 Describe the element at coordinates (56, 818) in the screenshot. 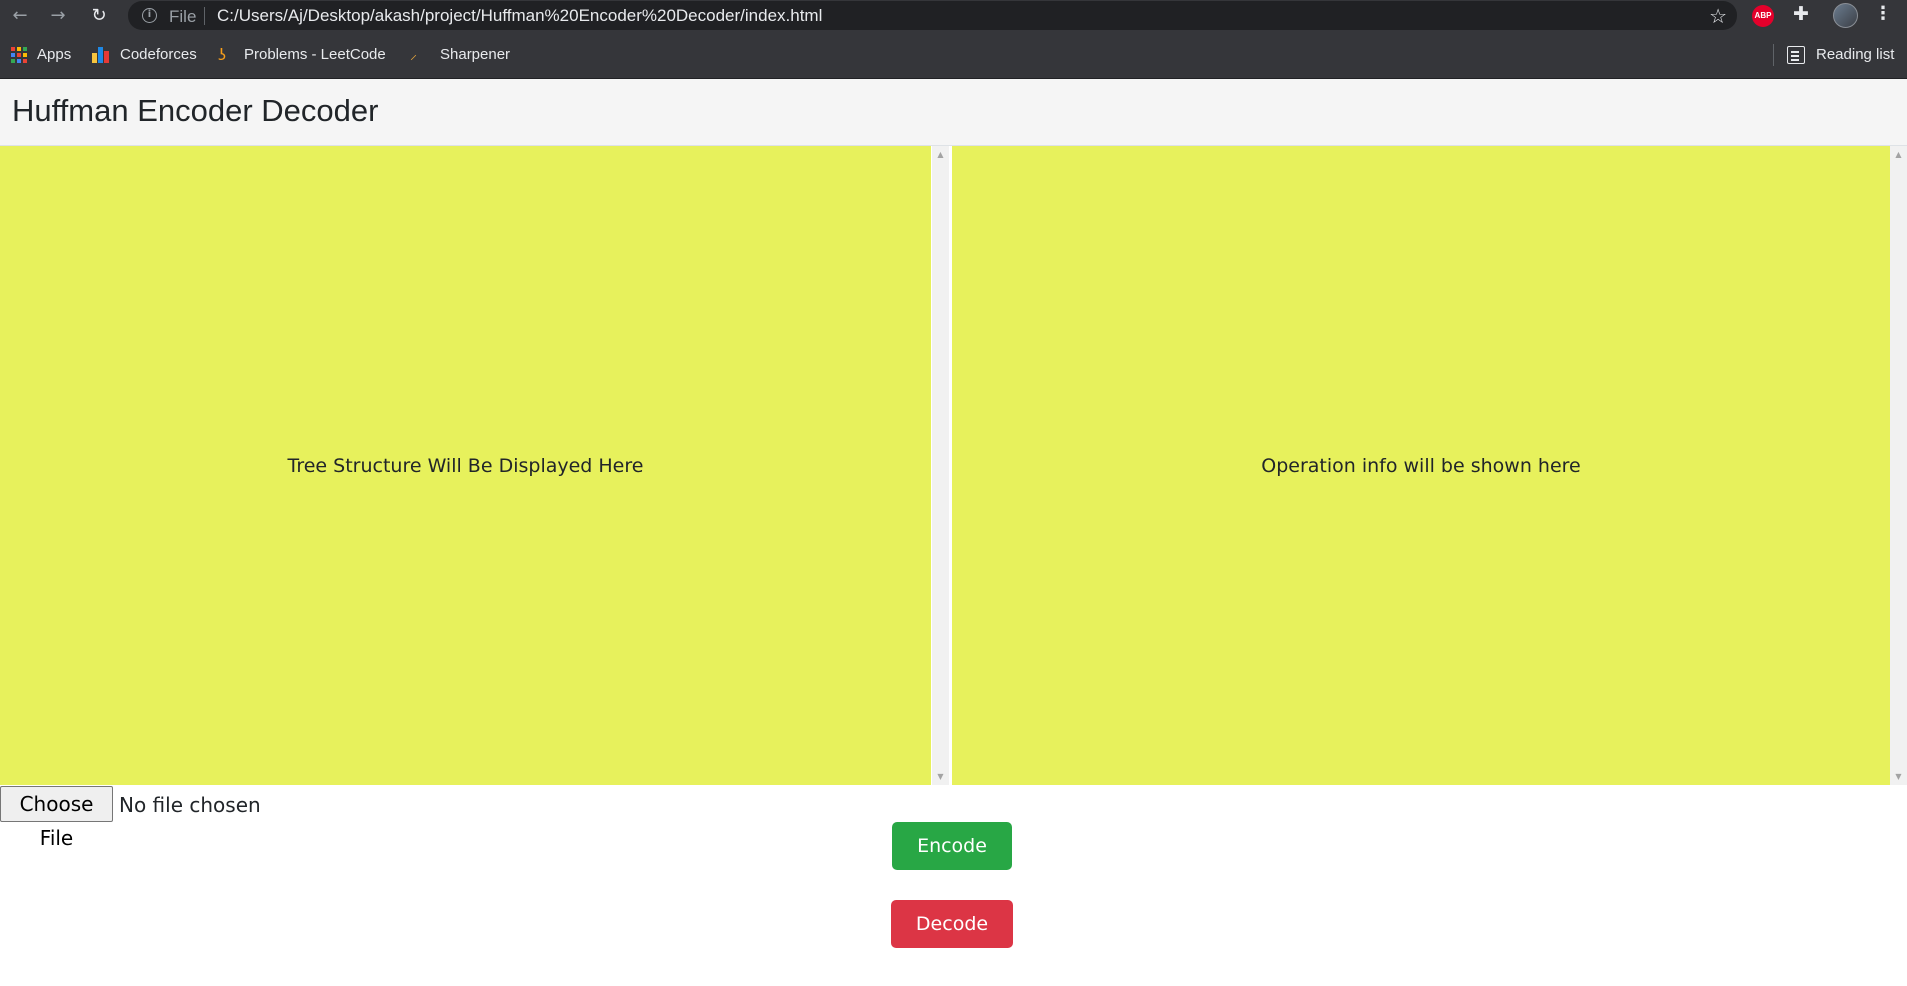

I see `choose-file-button: Choose File` at that location.